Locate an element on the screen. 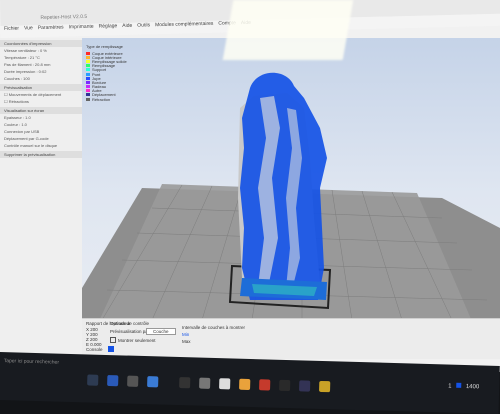 This screenshot has width=500, height=414. preview-by-label: Prévisualisation par is located at coordinates (130, 331).